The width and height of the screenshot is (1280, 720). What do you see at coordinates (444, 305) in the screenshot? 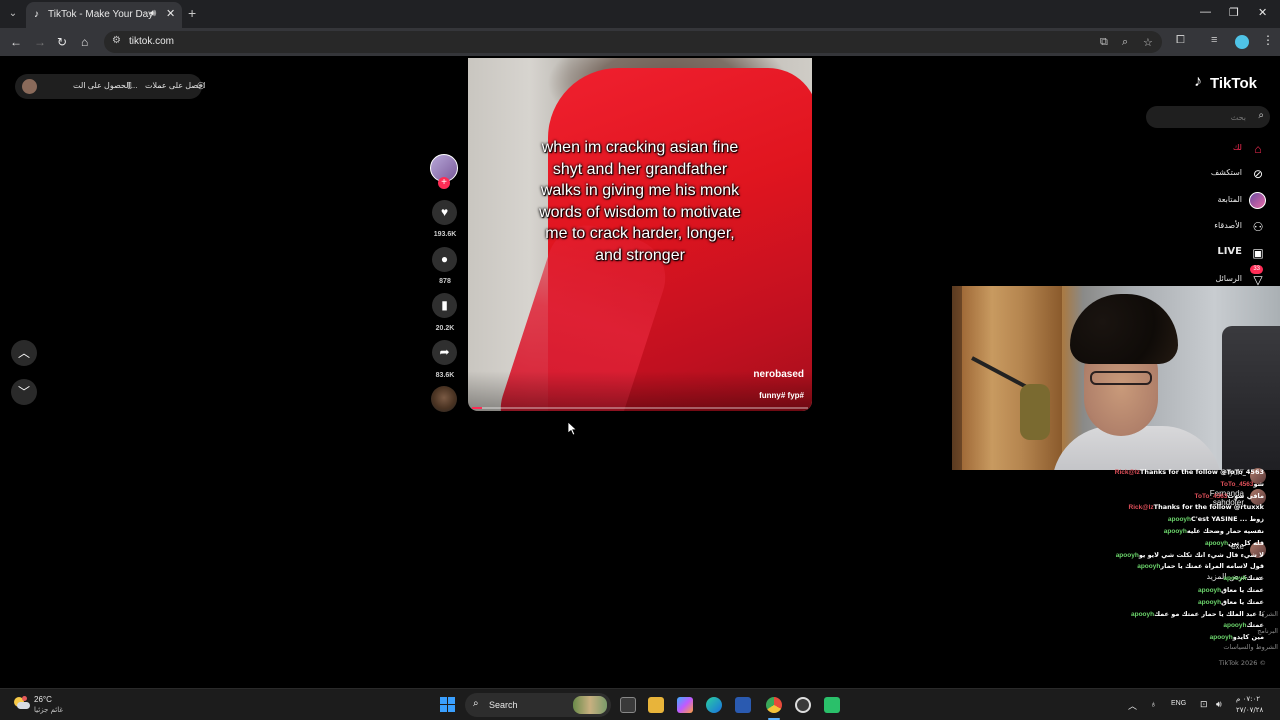
I see `bookmark-icon: ▮` at bounding box center [444, 305].